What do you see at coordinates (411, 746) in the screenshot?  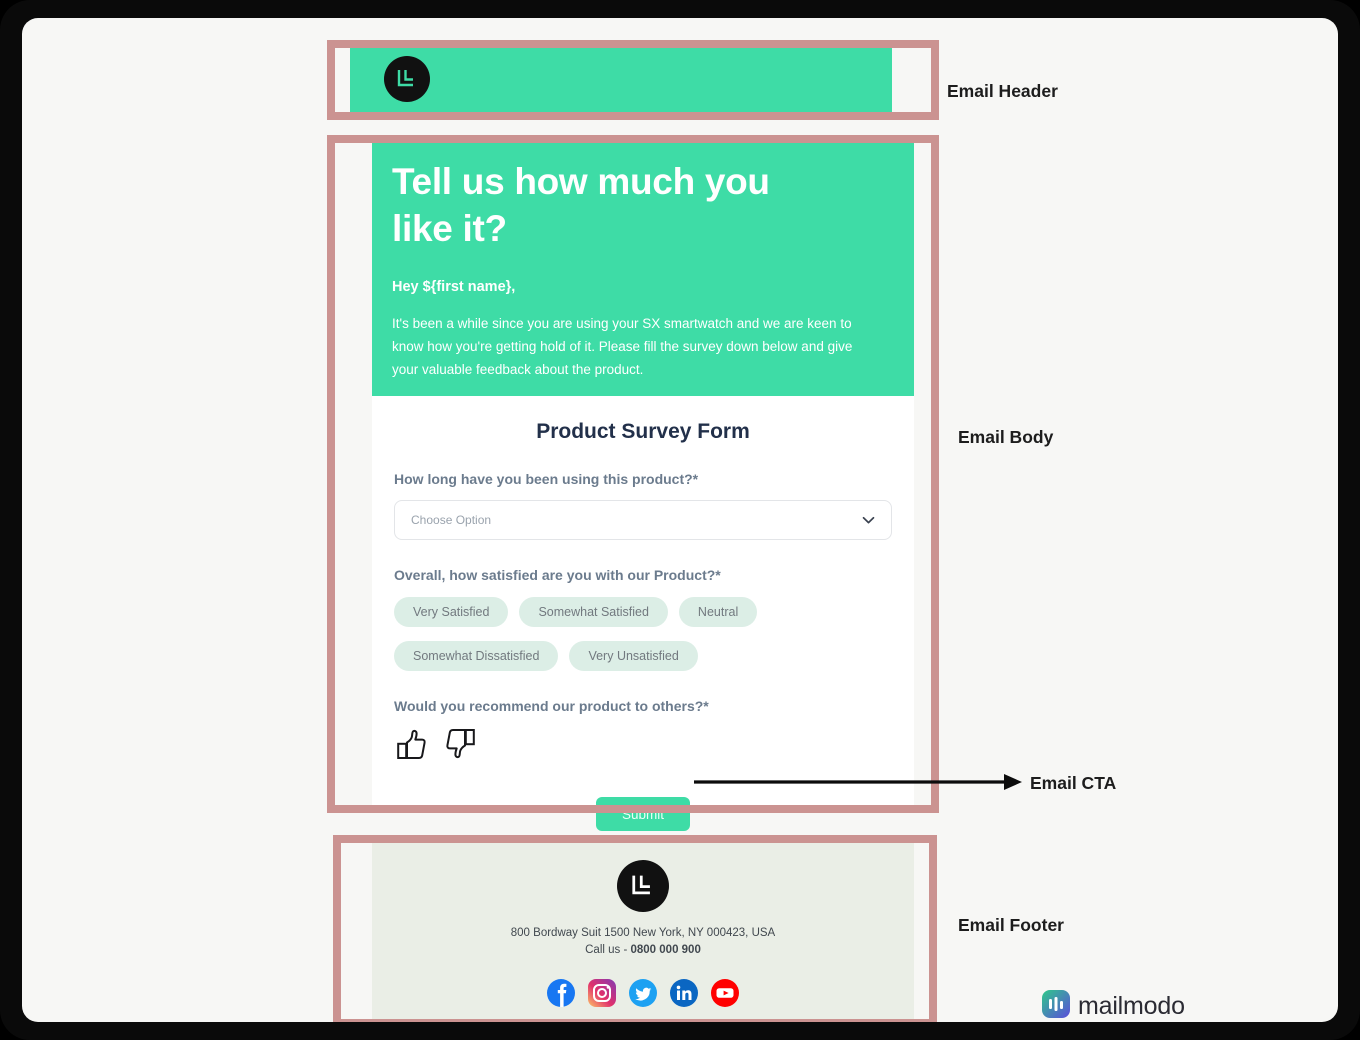 I see `thumbs-up-icon` at bounding box center [411, 746].